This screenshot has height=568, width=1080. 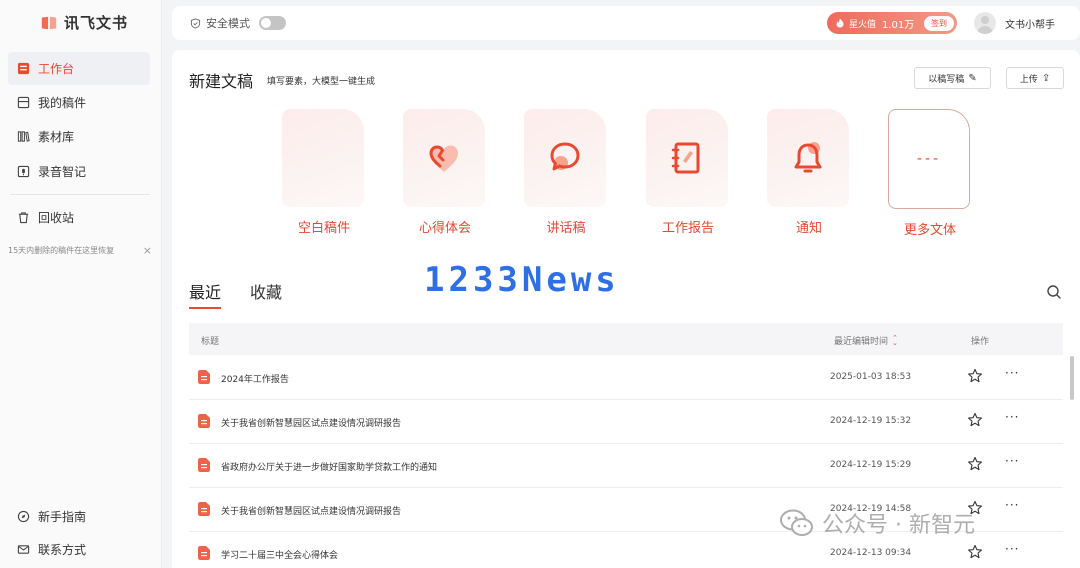 I want to click on write-by-draft-button: 以稿写稿 ✎, so click(x=952, y=78).